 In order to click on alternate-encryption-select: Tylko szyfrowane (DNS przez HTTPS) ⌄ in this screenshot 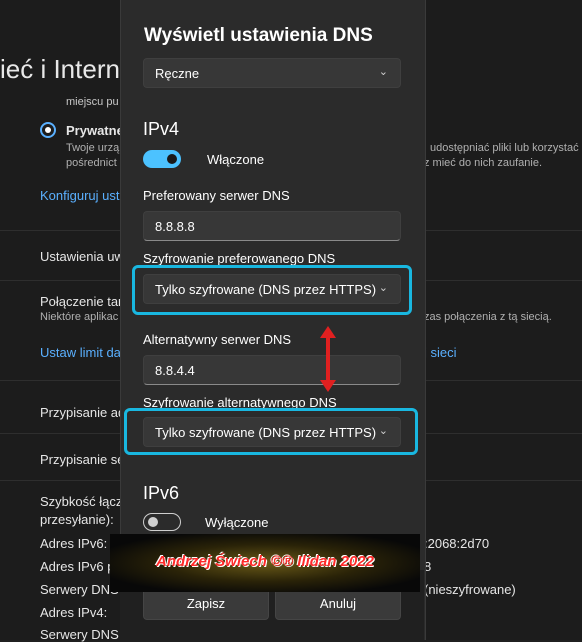, I will do `click(272, 432)`.